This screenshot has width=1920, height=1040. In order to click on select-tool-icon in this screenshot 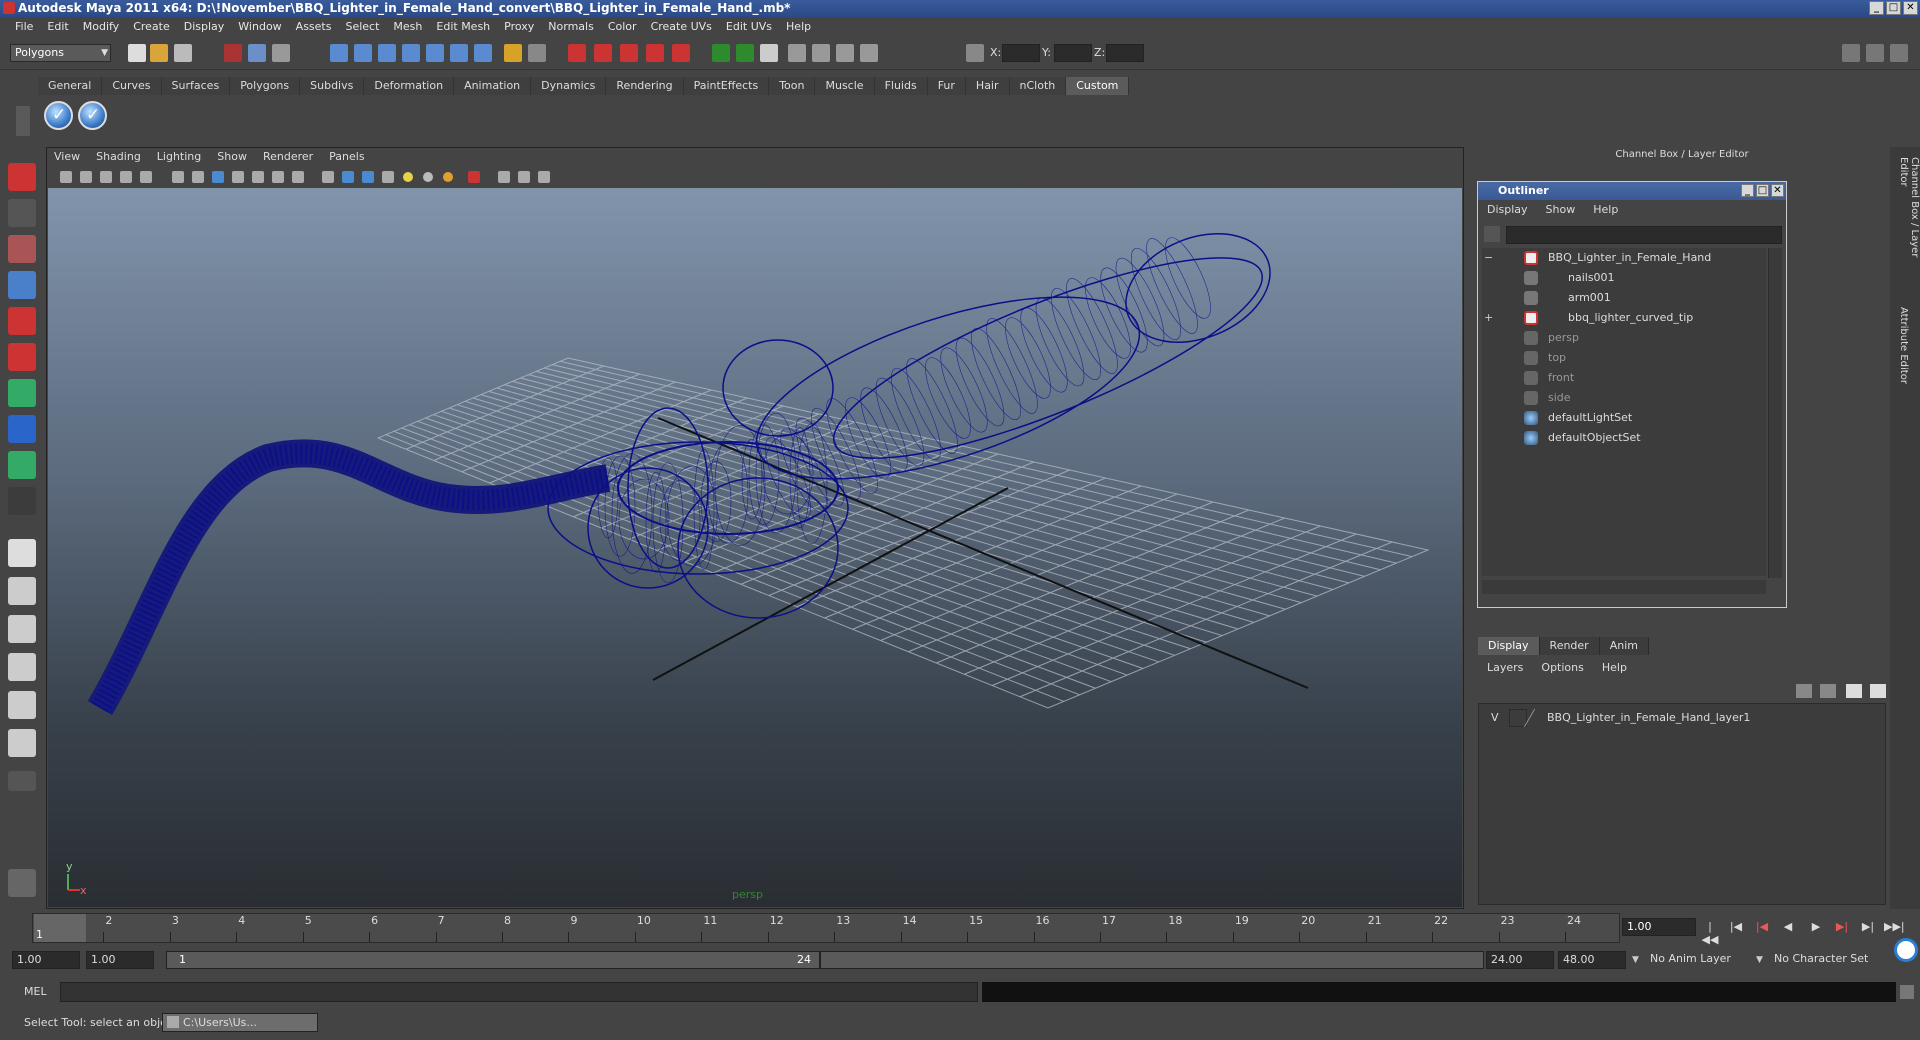, I will do `click(22, 177)`.